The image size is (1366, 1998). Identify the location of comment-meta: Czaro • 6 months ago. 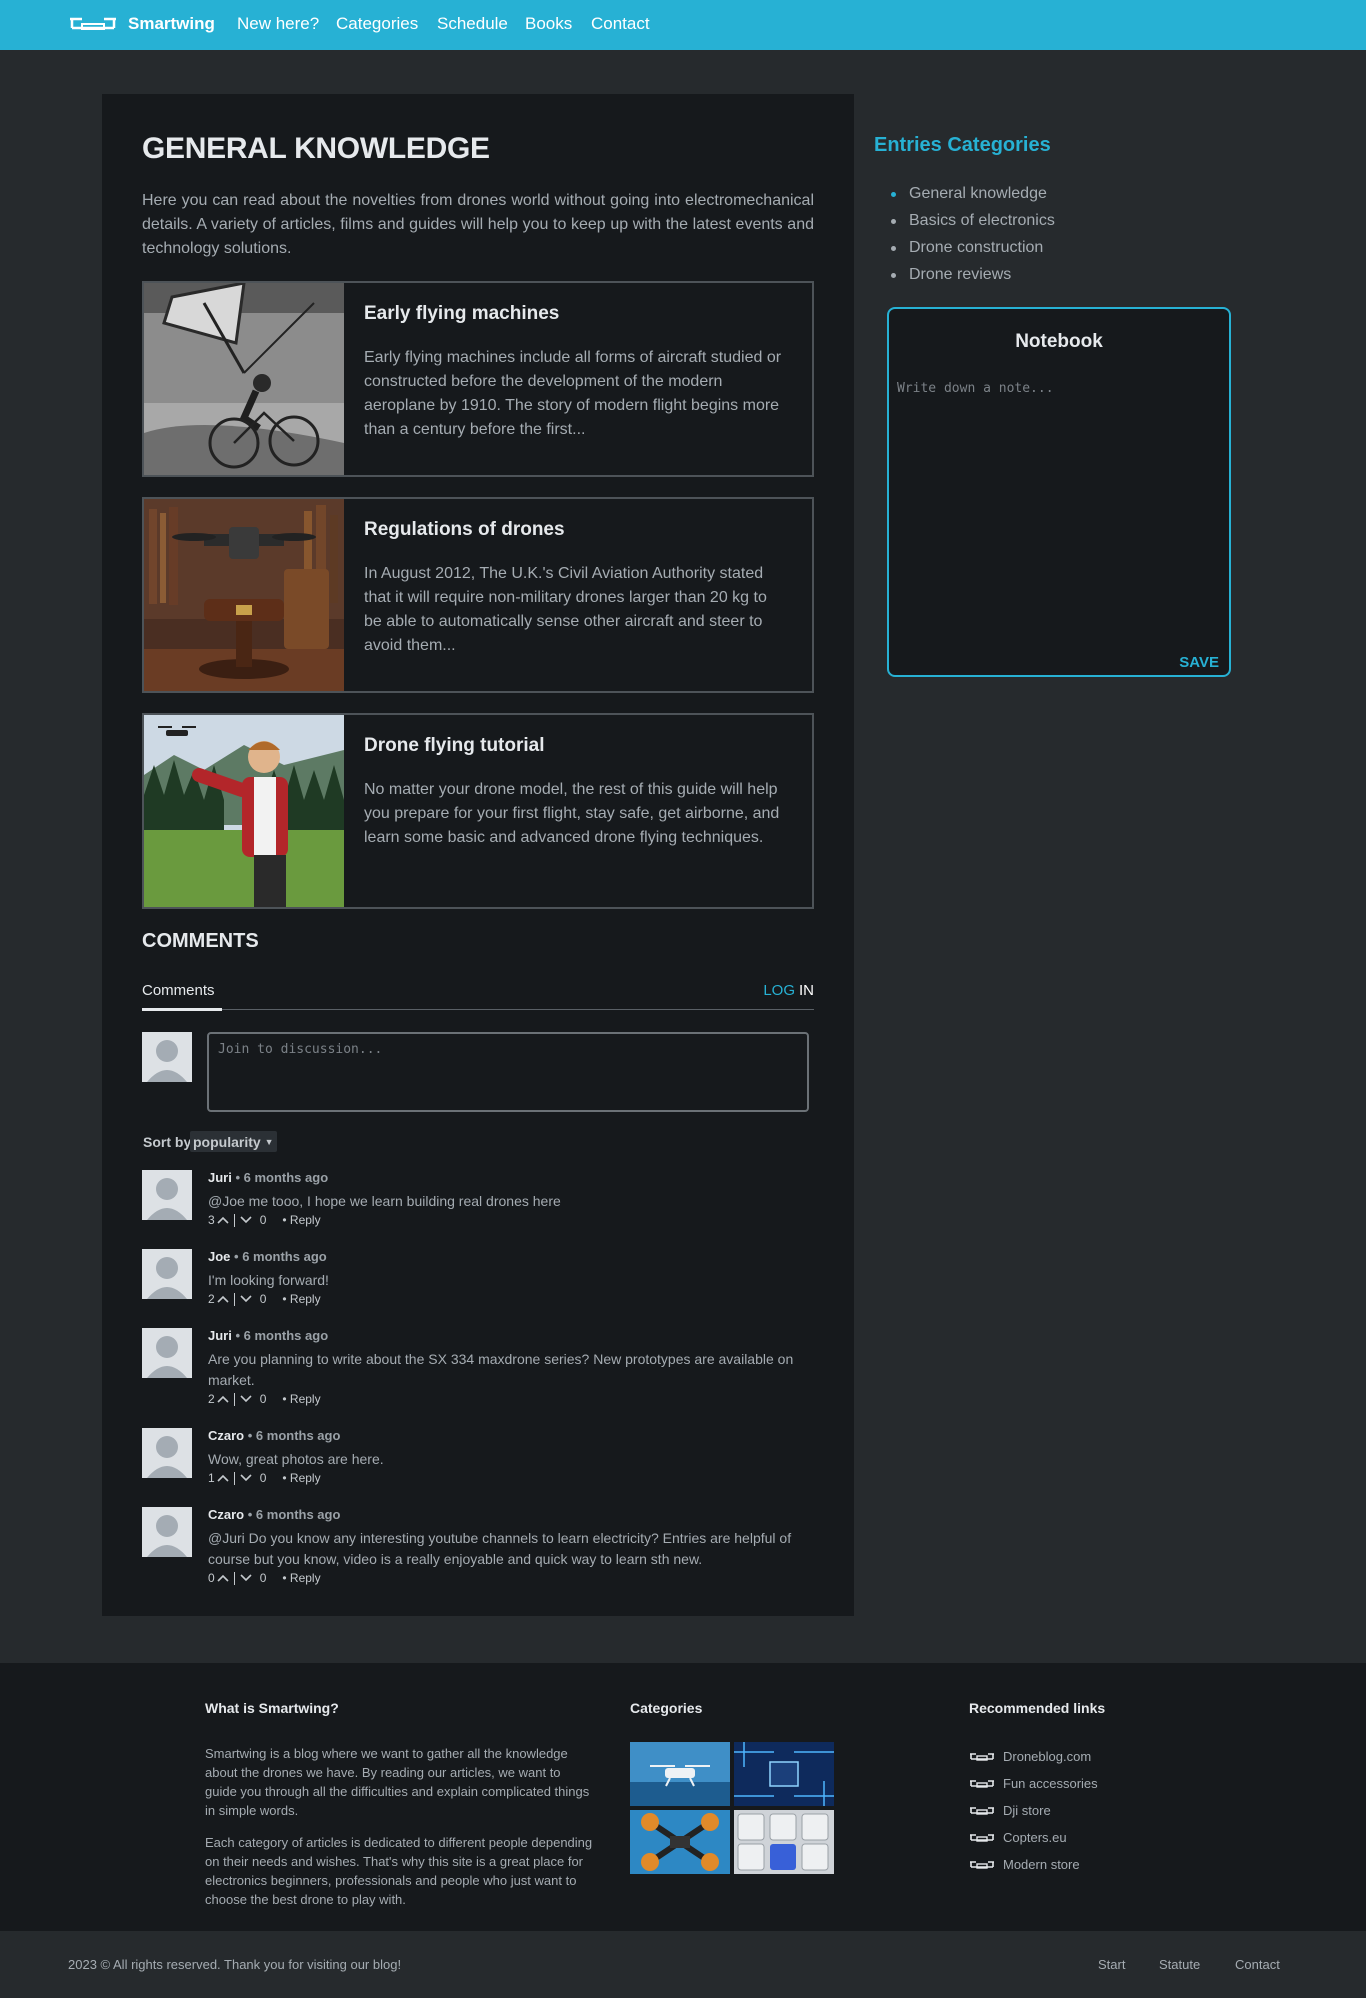
(274, 1514).